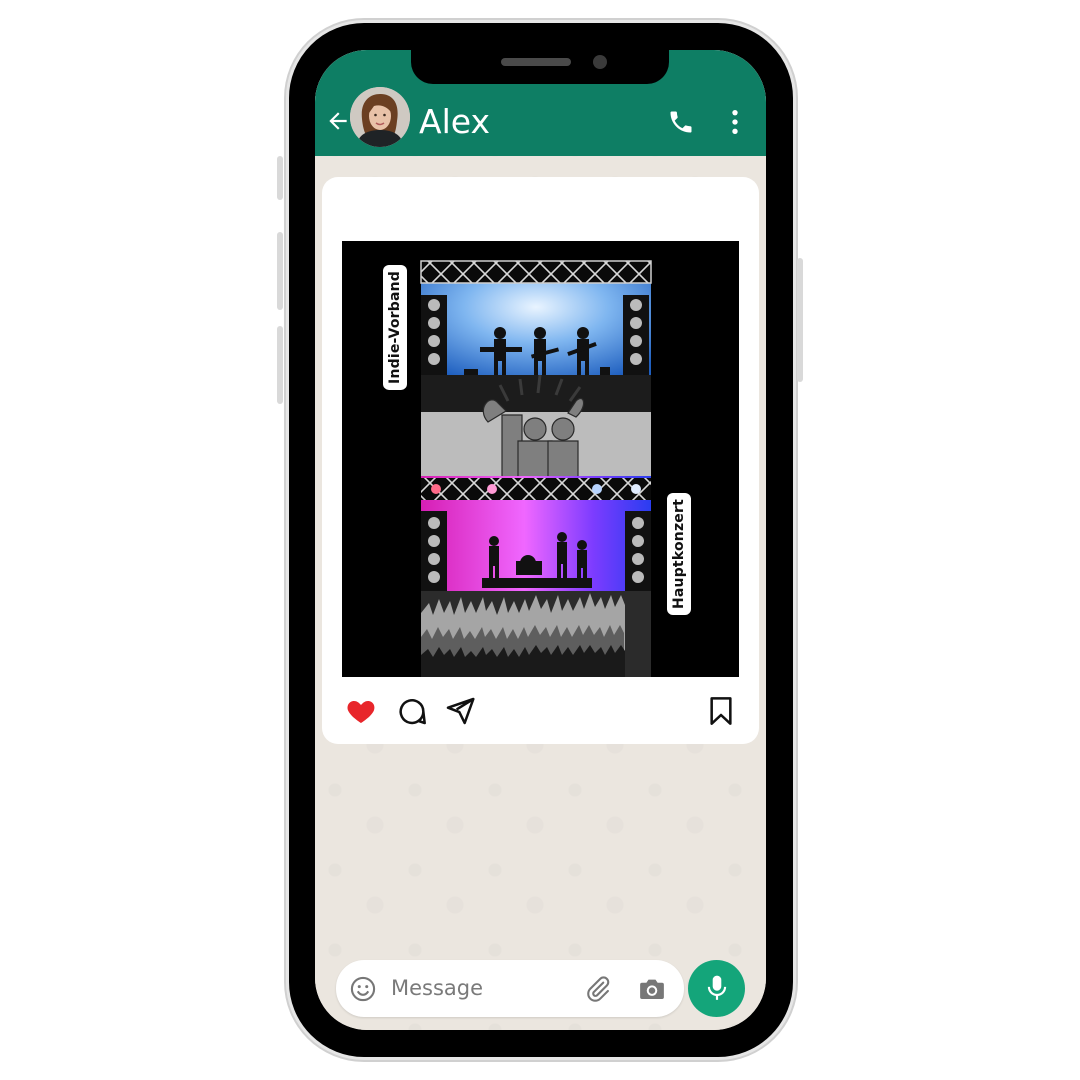 The width and height of the screenshot is (1080, 1080). What do you see at coordinates (721, 711) in the screenshot?
I see `bookmark-icon` at bounding box center [721, 711].